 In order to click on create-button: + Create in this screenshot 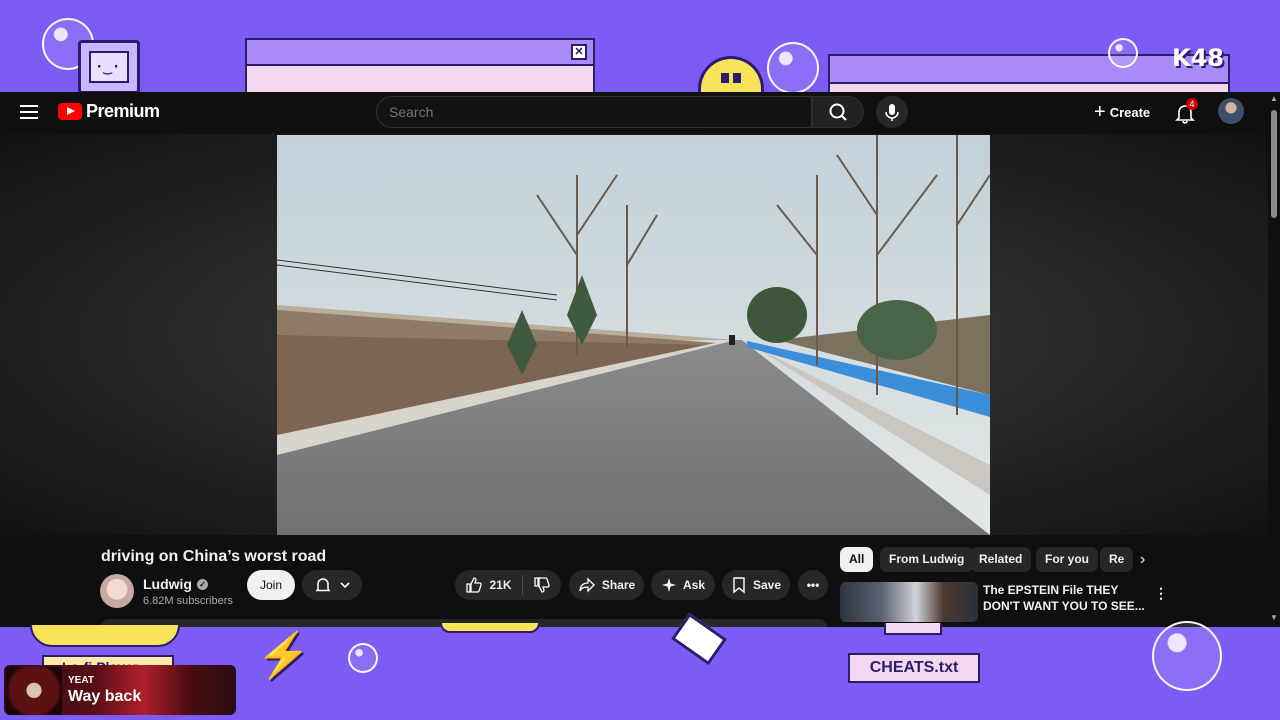, I will do `click(1122, 112)`.